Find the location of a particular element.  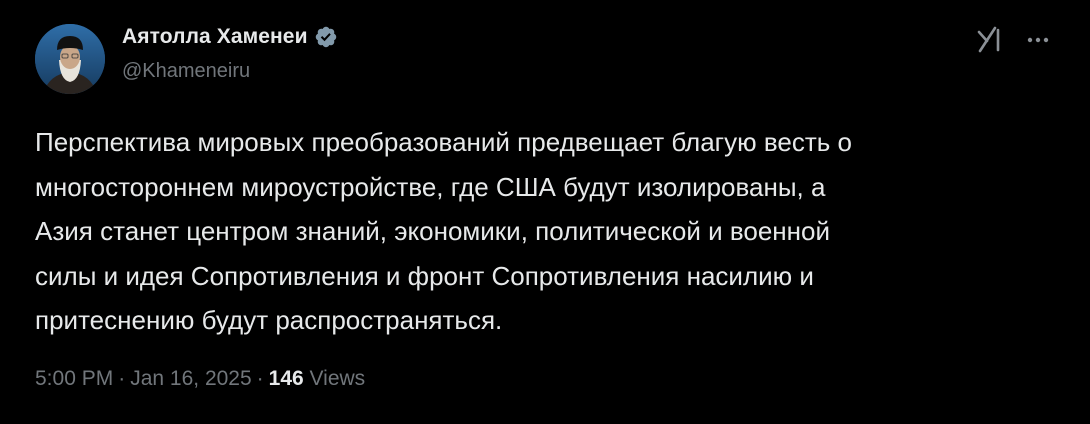

more-options-icon is located at coordinates (1038, 40).